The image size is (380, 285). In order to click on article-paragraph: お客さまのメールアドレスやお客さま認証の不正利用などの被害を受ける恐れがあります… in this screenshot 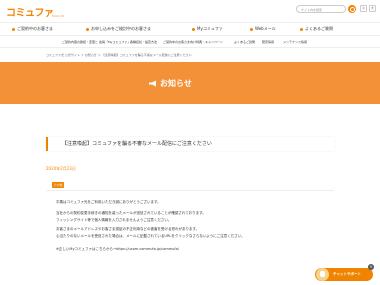, I will do `click(128, 229)`.